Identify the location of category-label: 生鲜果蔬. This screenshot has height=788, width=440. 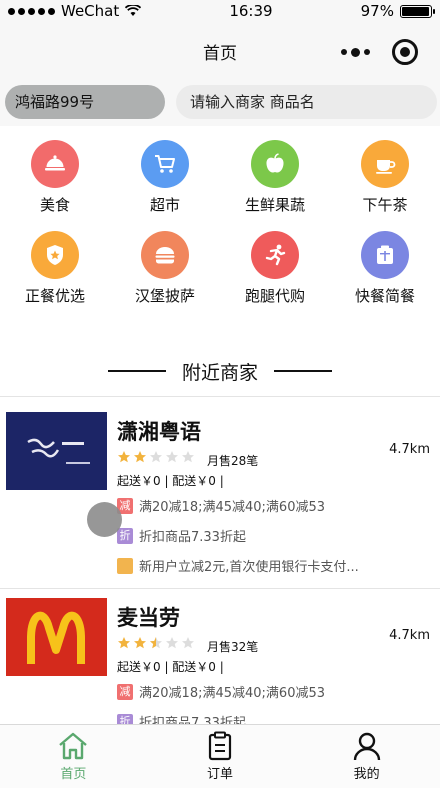
(274, 205).